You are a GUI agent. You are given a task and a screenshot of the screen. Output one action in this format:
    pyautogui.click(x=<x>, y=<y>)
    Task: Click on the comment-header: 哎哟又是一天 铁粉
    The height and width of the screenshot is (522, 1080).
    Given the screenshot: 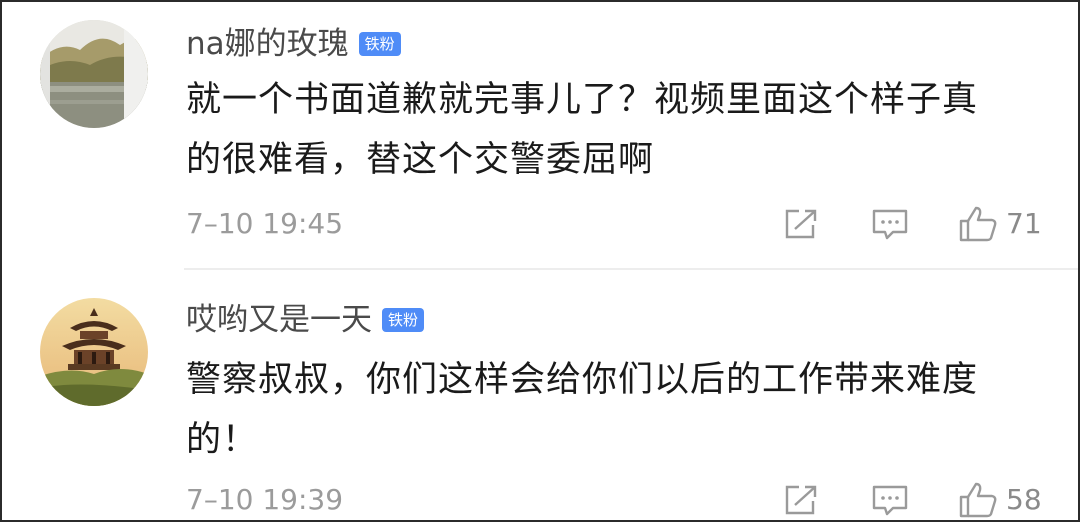 What is the action you would take?
    pyautogui.click(x=305, y=320)
    